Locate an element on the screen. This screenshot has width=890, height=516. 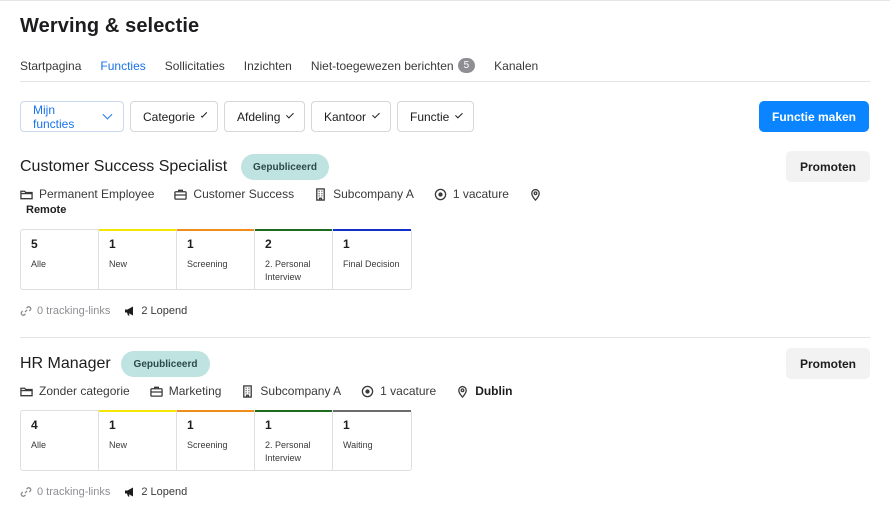
job-title: Customer Success Specialist is located at coordinates (123, 167).